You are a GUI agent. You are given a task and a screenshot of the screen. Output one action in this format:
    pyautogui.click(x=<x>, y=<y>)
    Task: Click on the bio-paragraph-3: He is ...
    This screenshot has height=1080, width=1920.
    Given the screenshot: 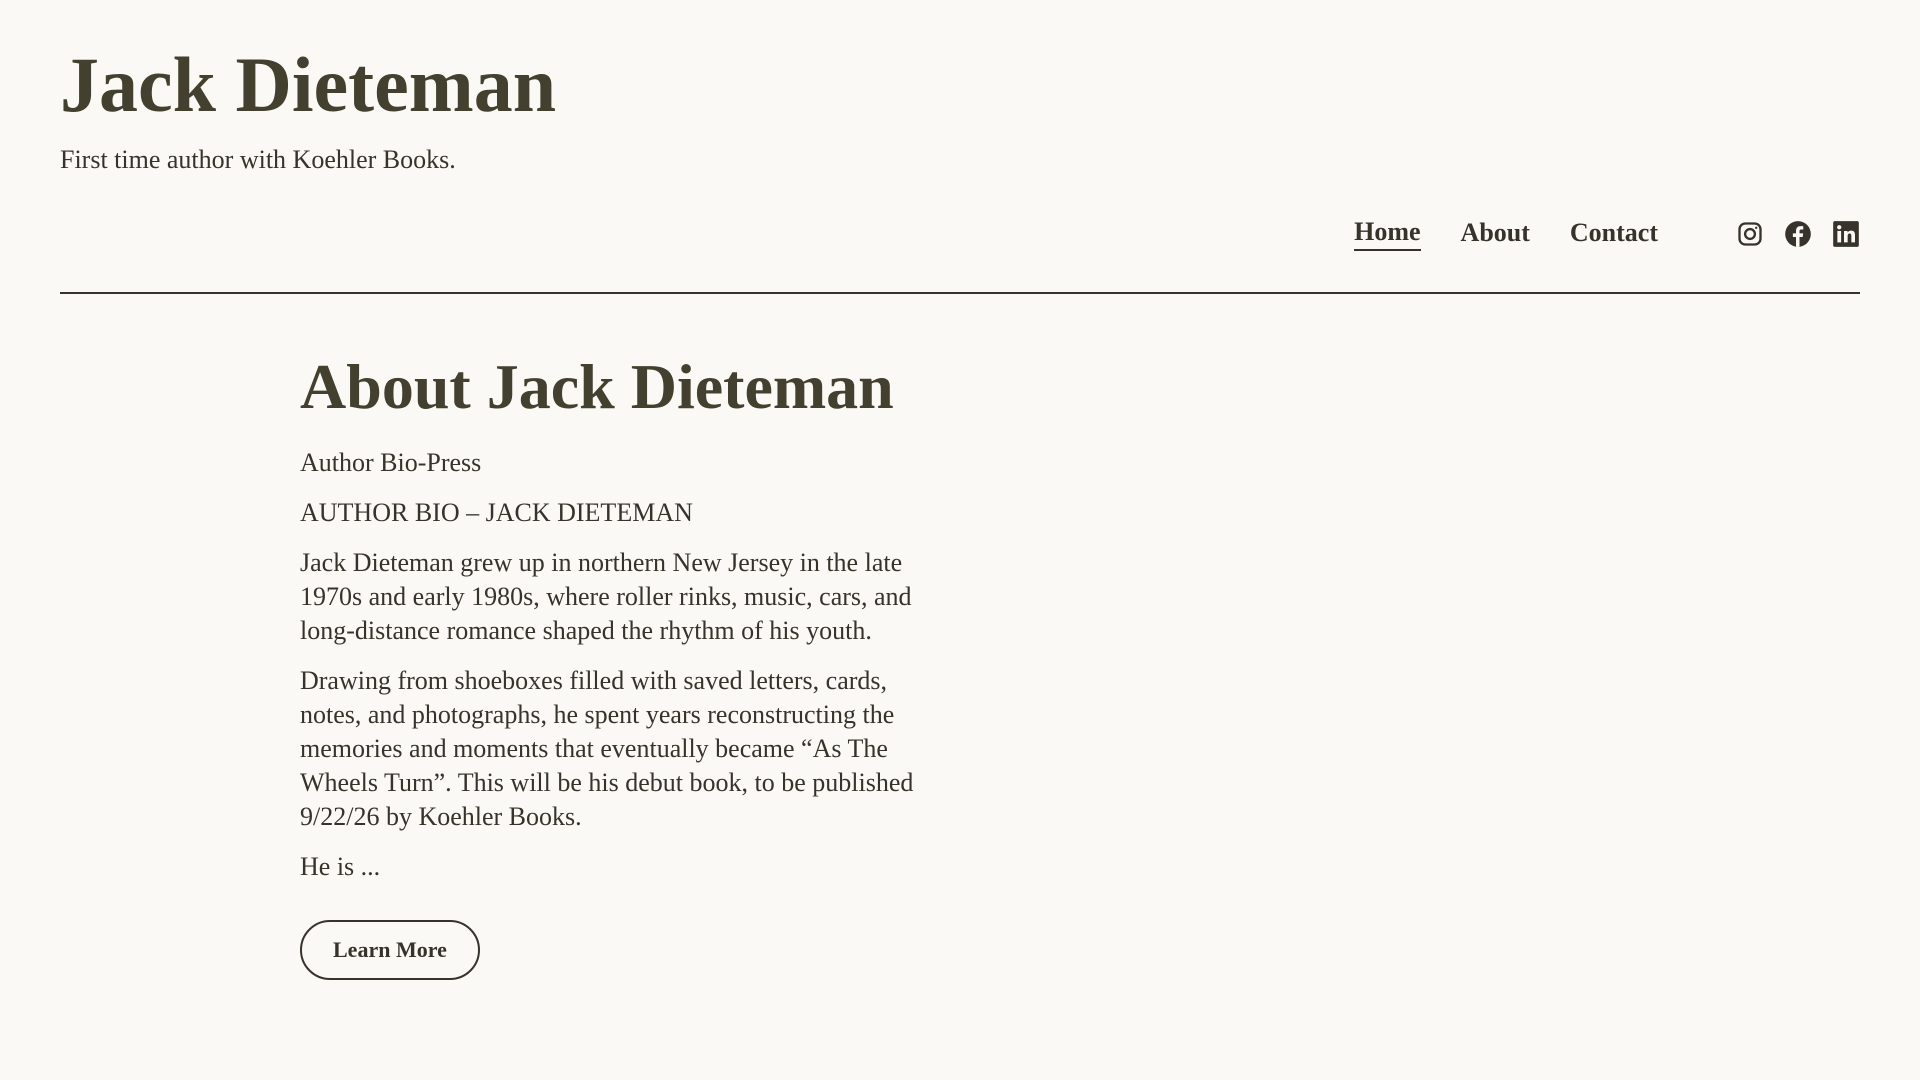 What is the action you would take?
    pyautogui.click(x=340, y=866)
    